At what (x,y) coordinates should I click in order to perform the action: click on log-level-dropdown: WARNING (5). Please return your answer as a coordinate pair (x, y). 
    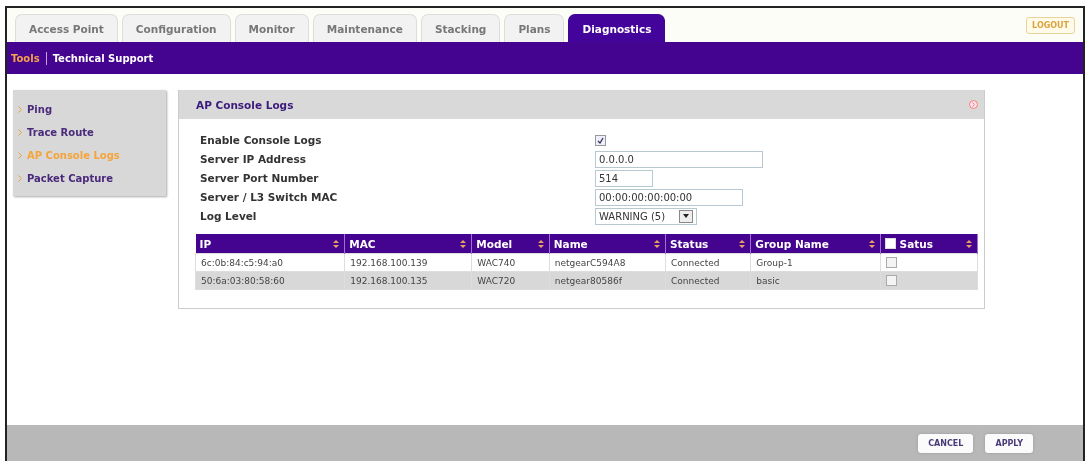
    Looking at the image, I should click on (646, 216).